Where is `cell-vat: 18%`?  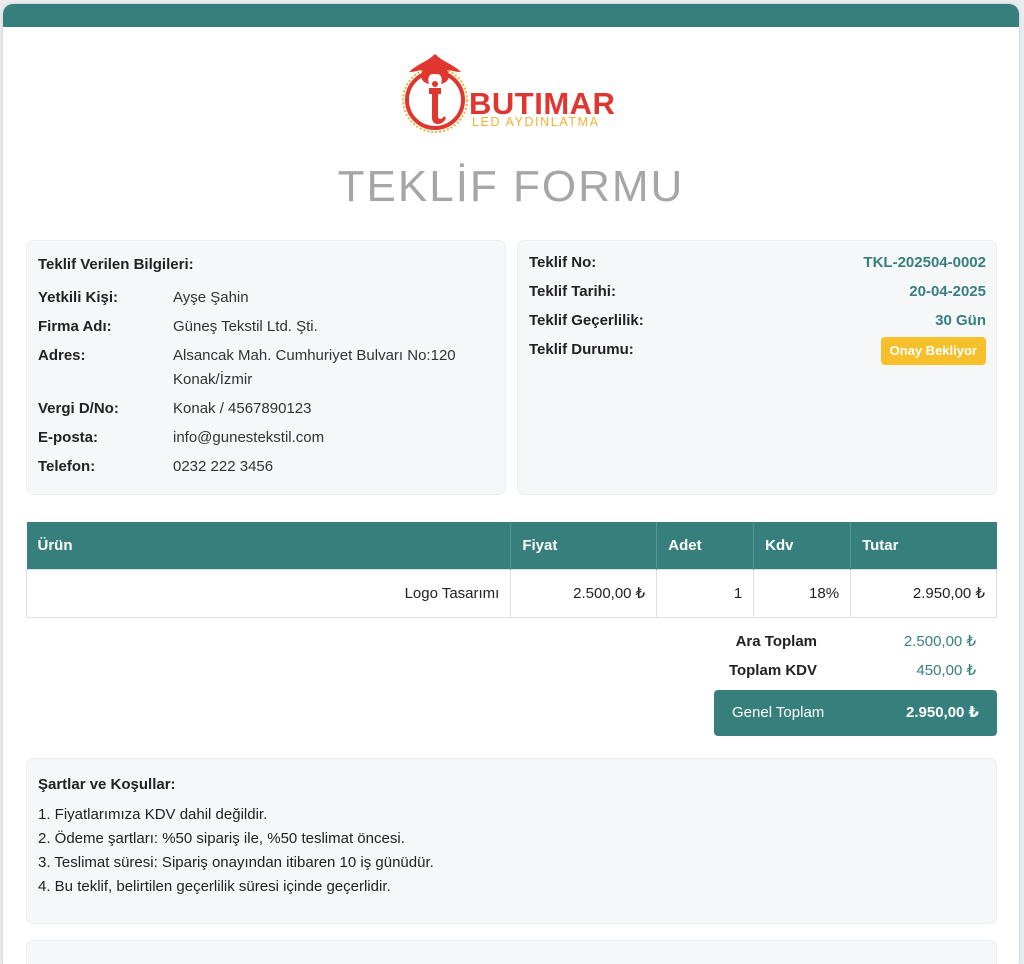
cell-vat: 18% is located at coordinates (802, 593).